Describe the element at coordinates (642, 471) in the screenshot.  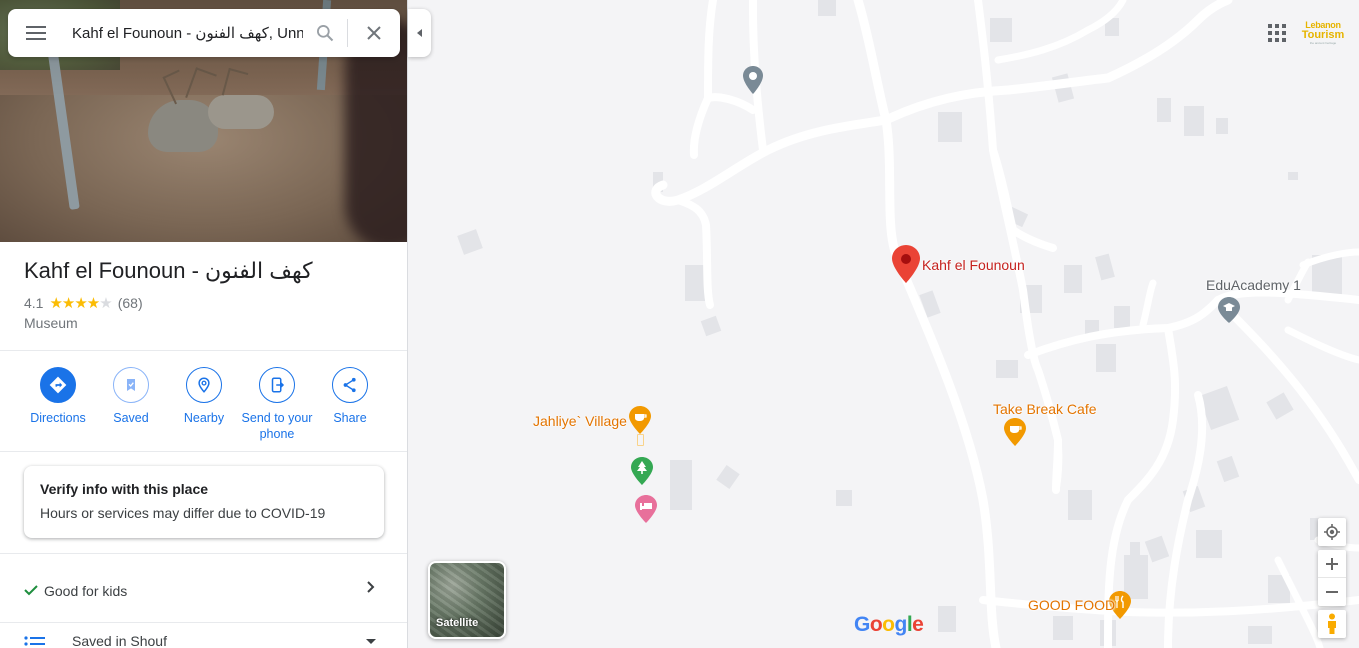
I see `park-poi-icon` at that location.